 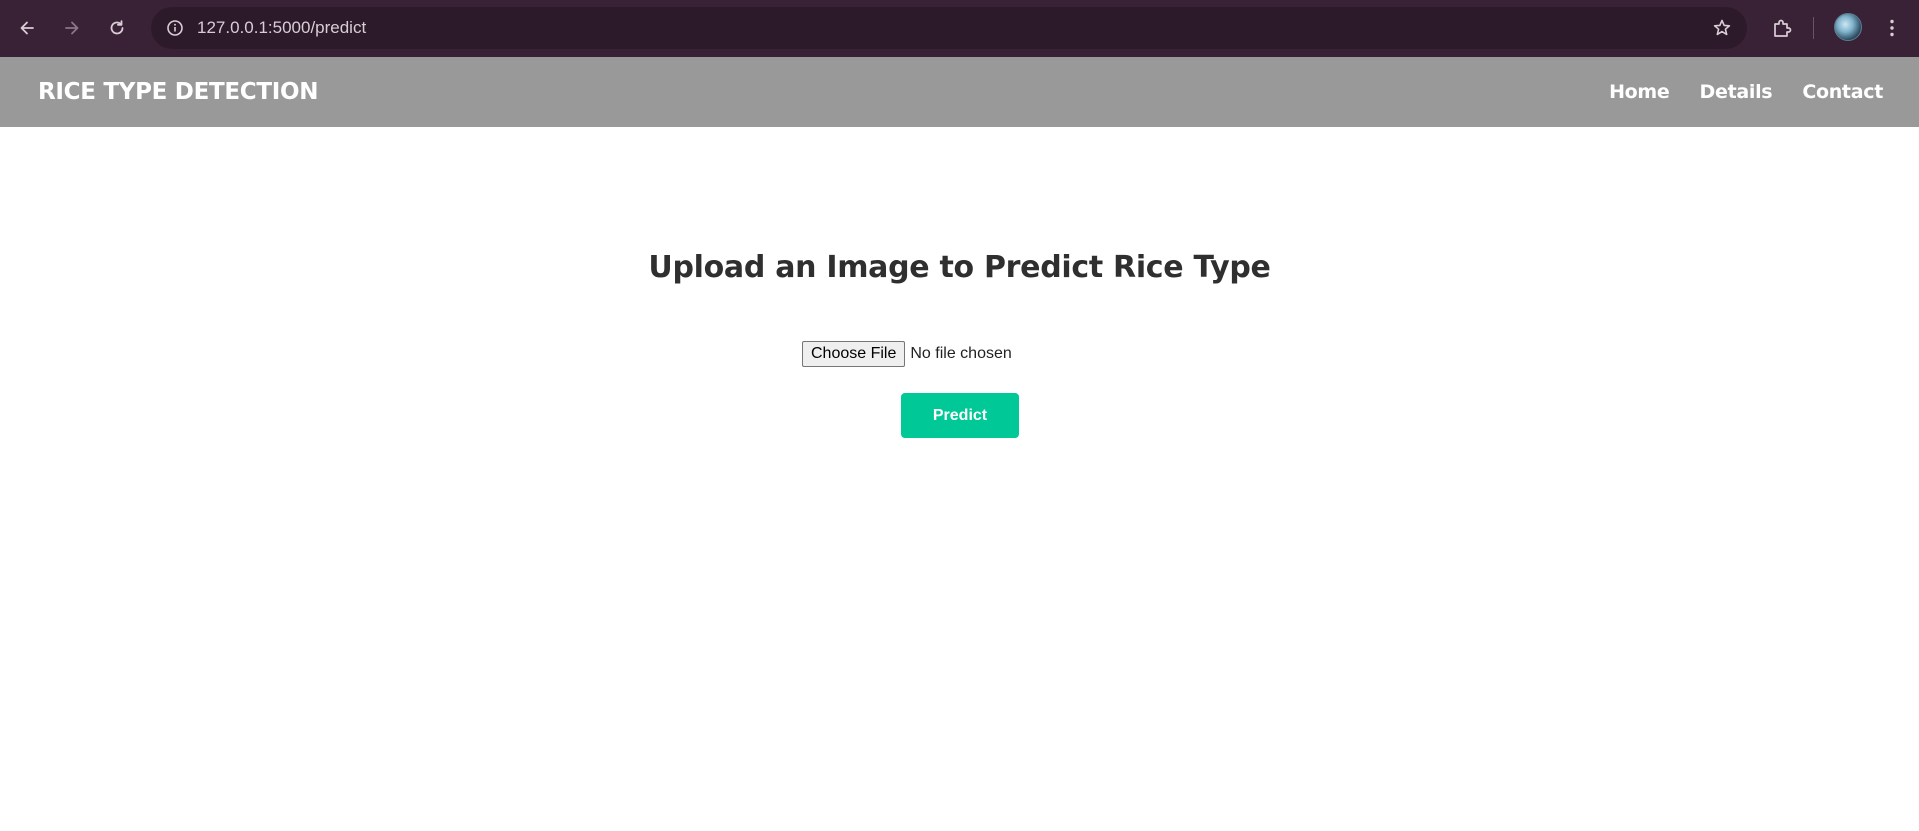 I want to click on back-button, so click(x=27, y=28).